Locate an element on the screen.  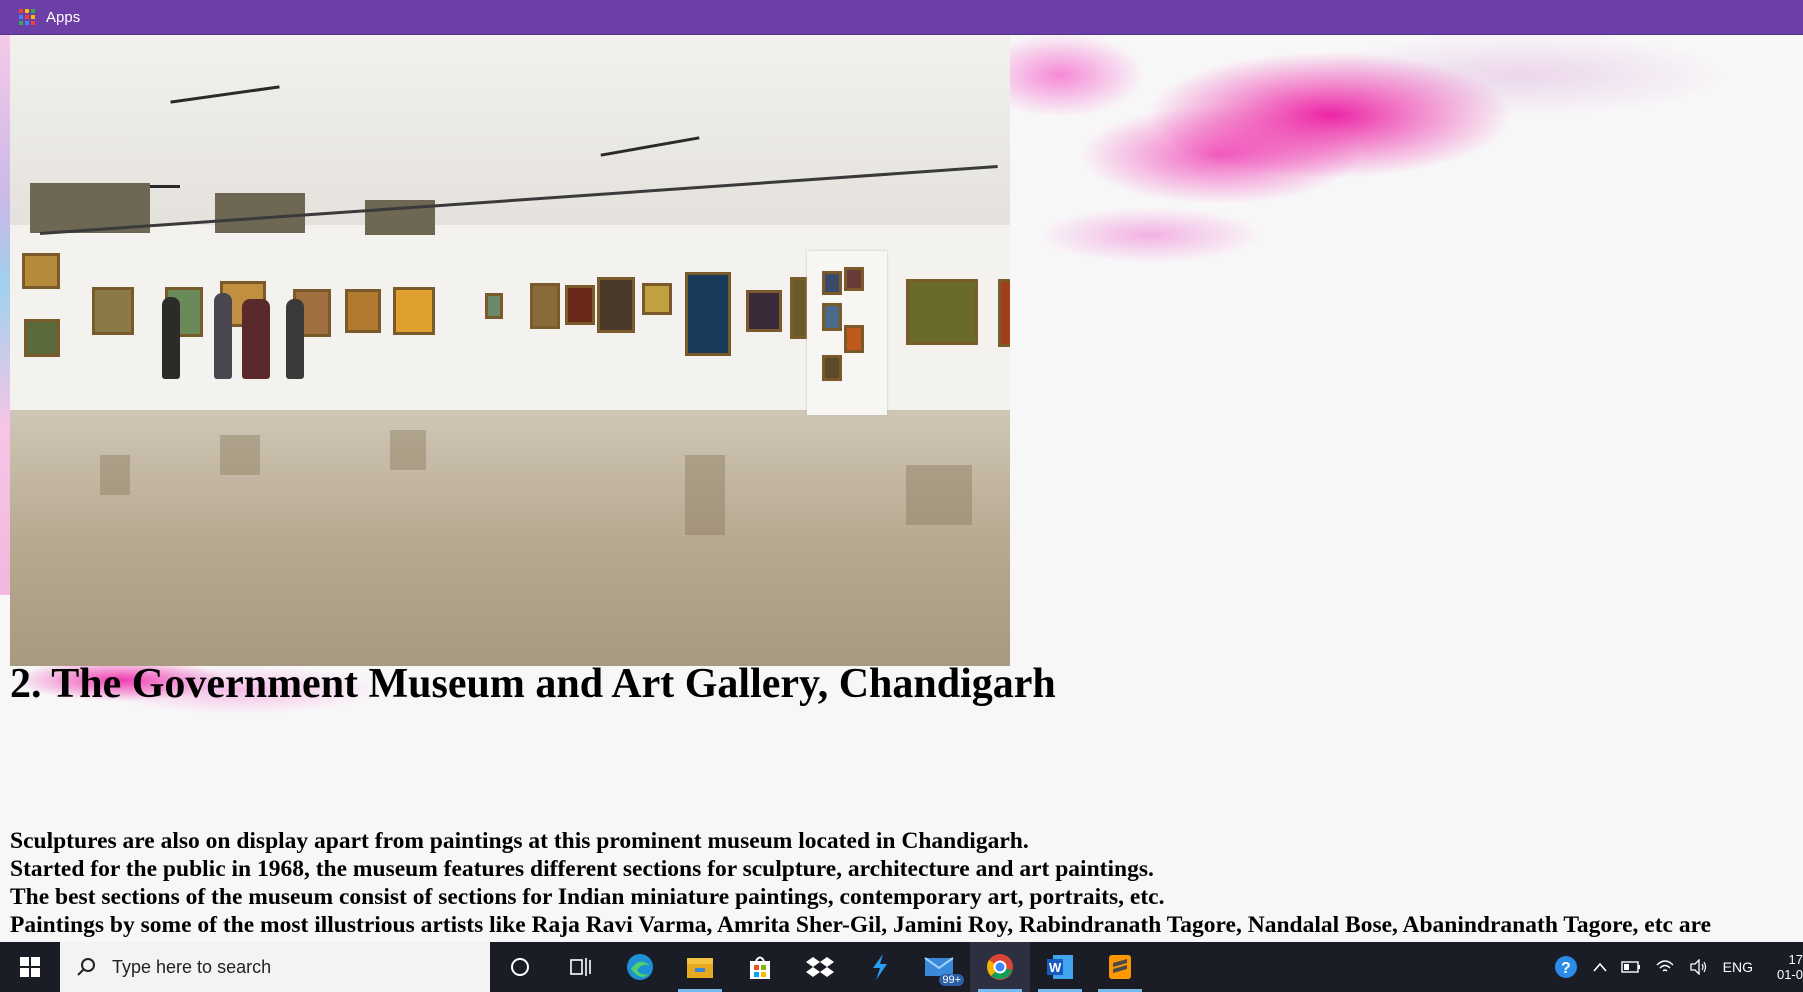
clock-date: 01-0 is located at coordinates (1789, 974).